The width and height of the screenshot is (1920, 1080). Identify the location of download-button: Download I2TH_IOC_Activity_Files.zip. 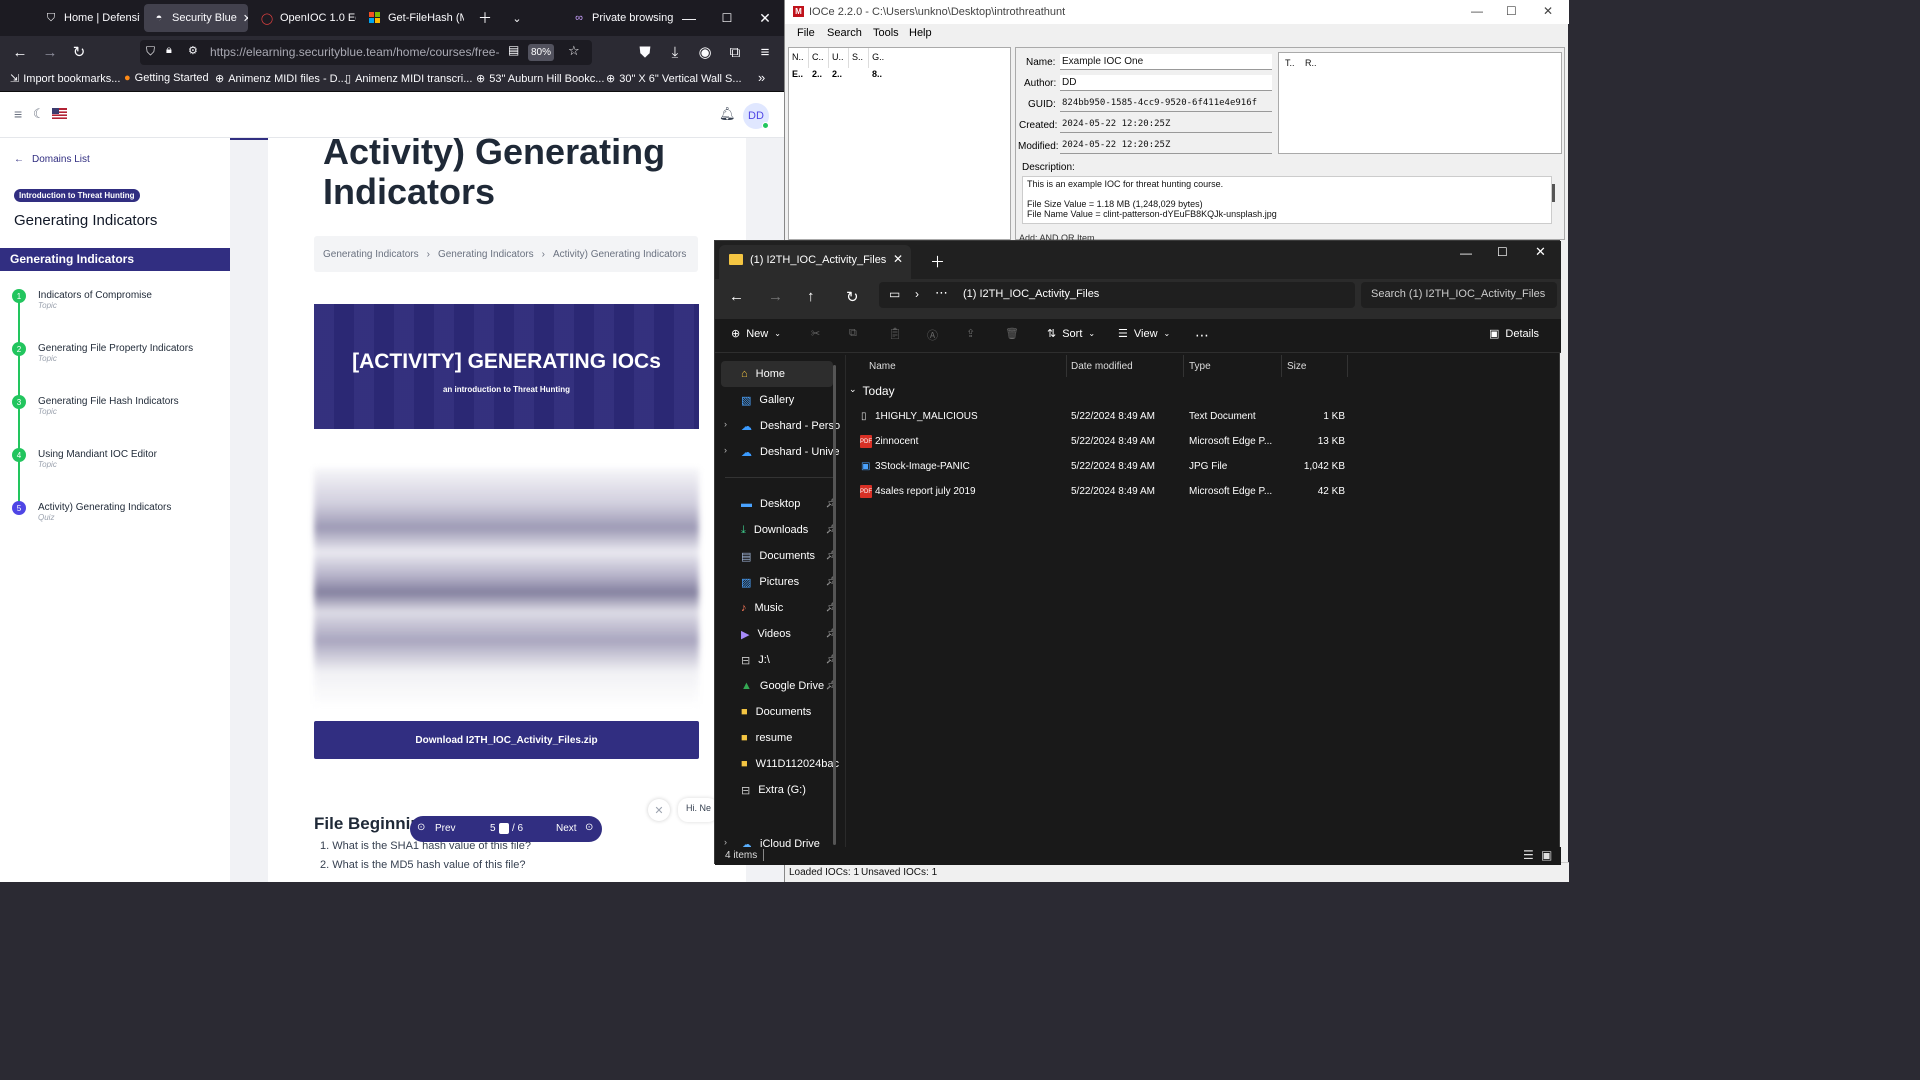
(506, 740).